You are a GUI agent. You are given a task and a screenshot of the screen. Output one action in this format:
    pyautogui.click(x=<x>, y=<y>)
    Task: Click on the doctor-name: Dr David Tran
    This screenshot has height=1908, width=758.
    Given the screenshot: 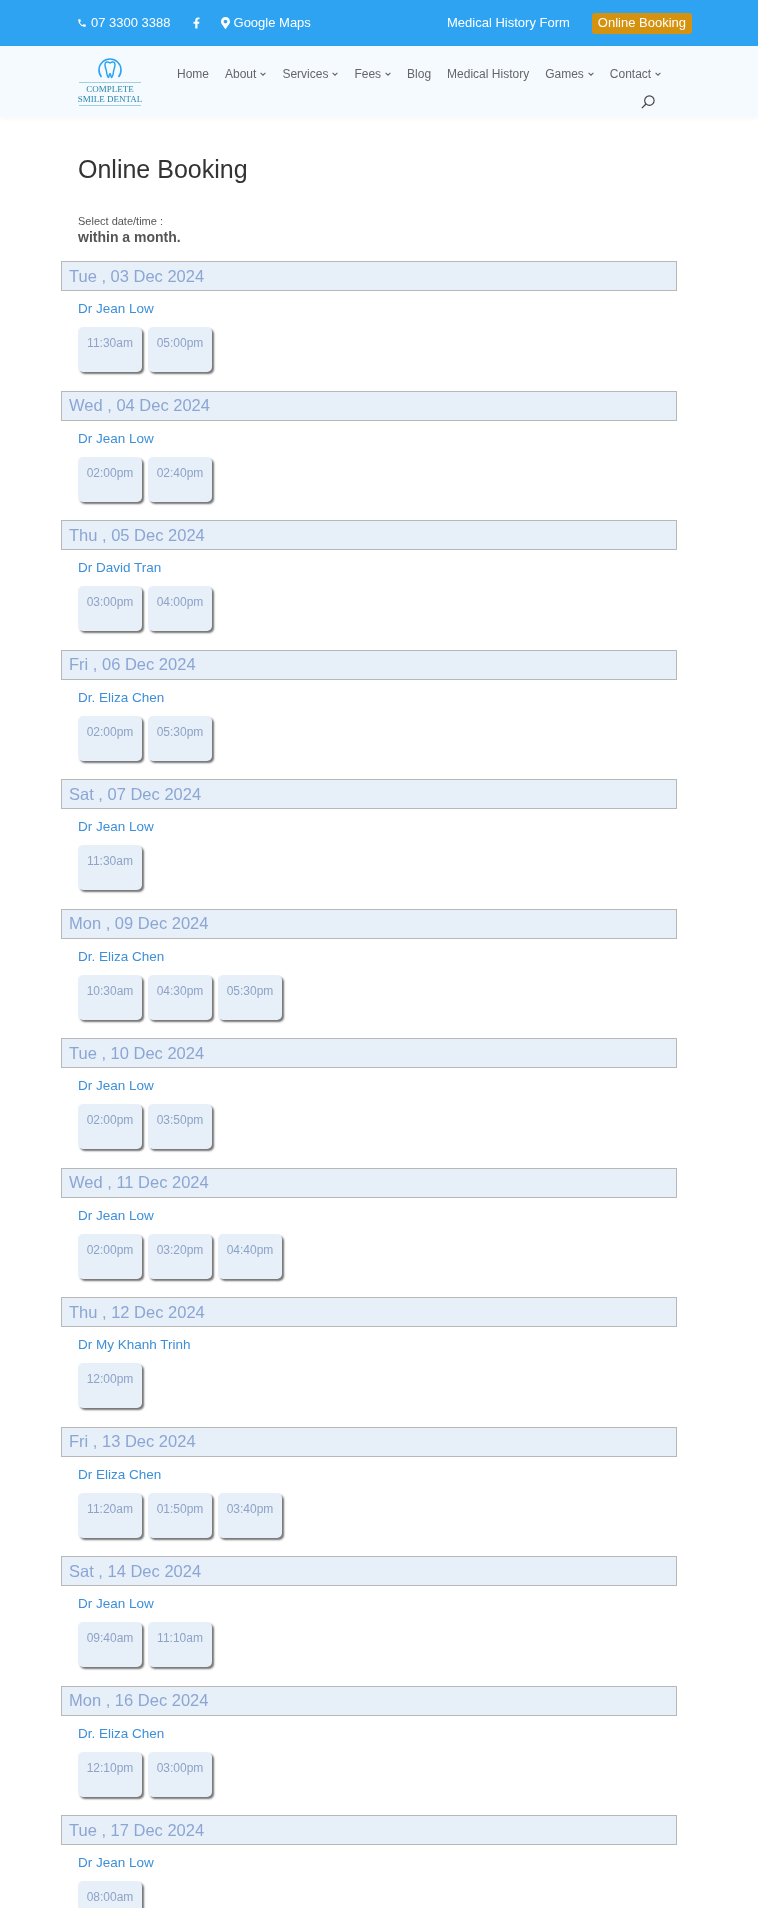 What is the action you would take?
    pyautogui.click(x=120, y=568)
    